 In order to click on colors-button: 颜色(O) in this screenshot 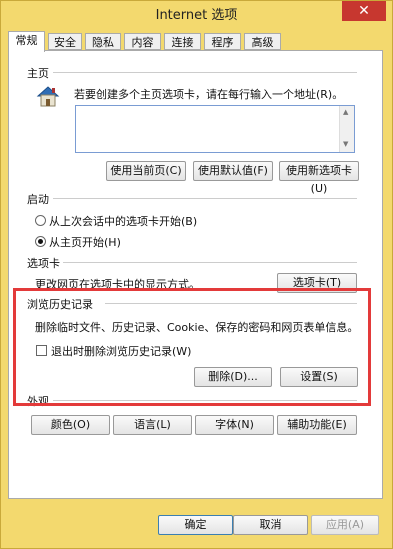, I will do `click(70, 425)`.